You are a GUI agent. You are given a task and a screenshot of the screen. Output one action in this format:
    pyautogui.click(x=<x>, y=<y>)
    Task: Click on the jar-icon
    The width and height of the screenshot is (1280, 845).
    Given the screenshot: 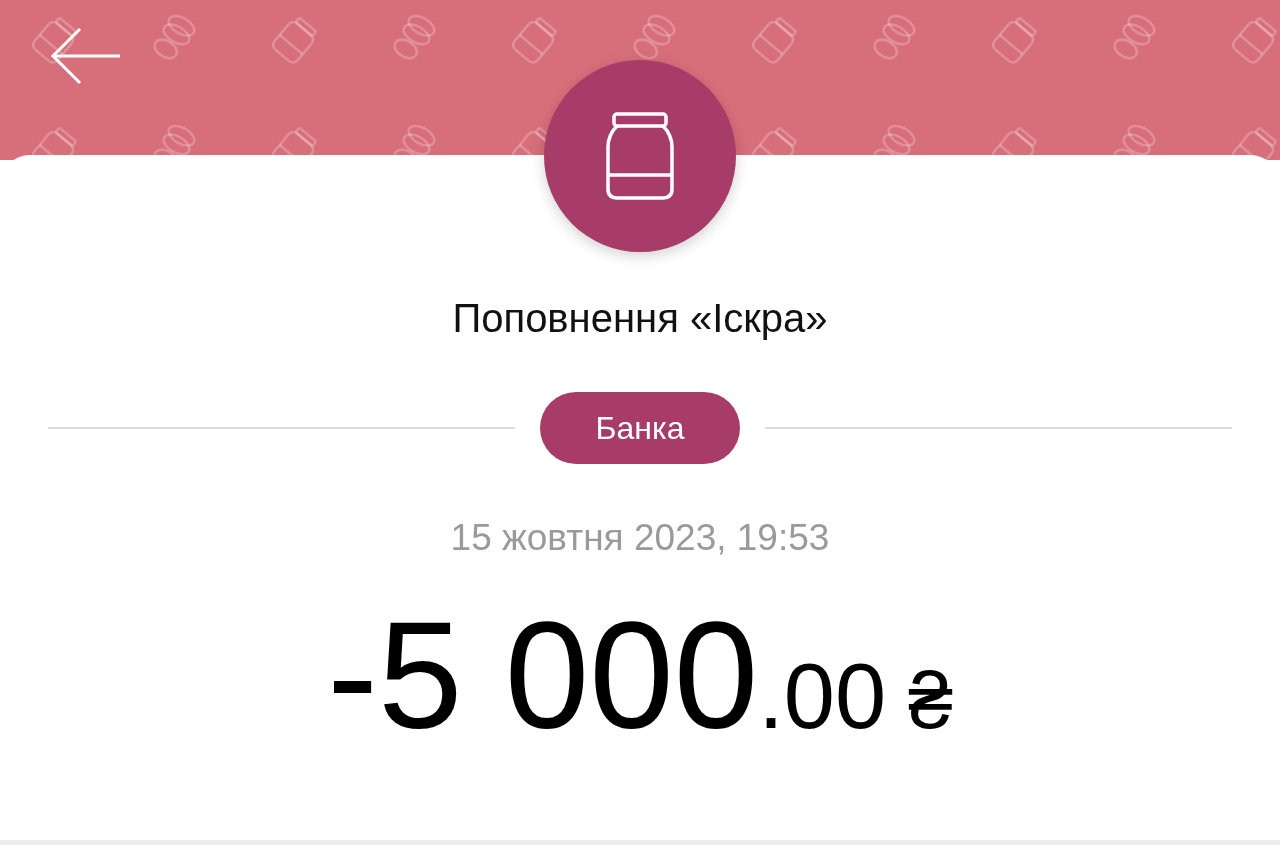 What is the action you would take?
    pyautogui.click(x=640, y=156)
    